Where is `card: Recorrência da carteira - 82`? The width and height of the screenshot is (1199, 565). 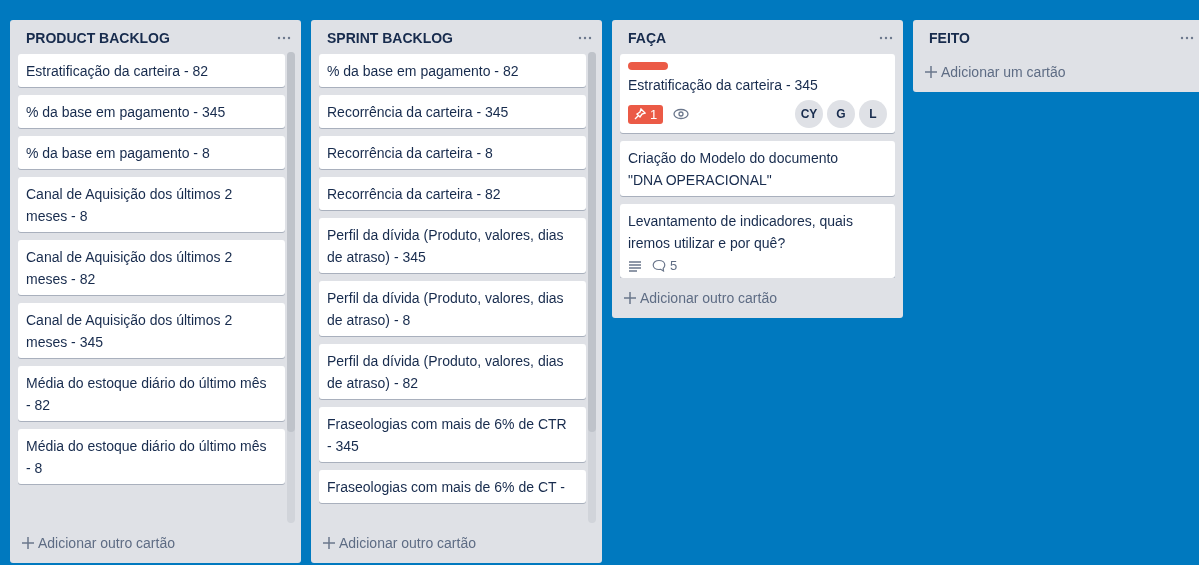
card: Recorrência da carteira - 82 is located at coordinates (452, 193).